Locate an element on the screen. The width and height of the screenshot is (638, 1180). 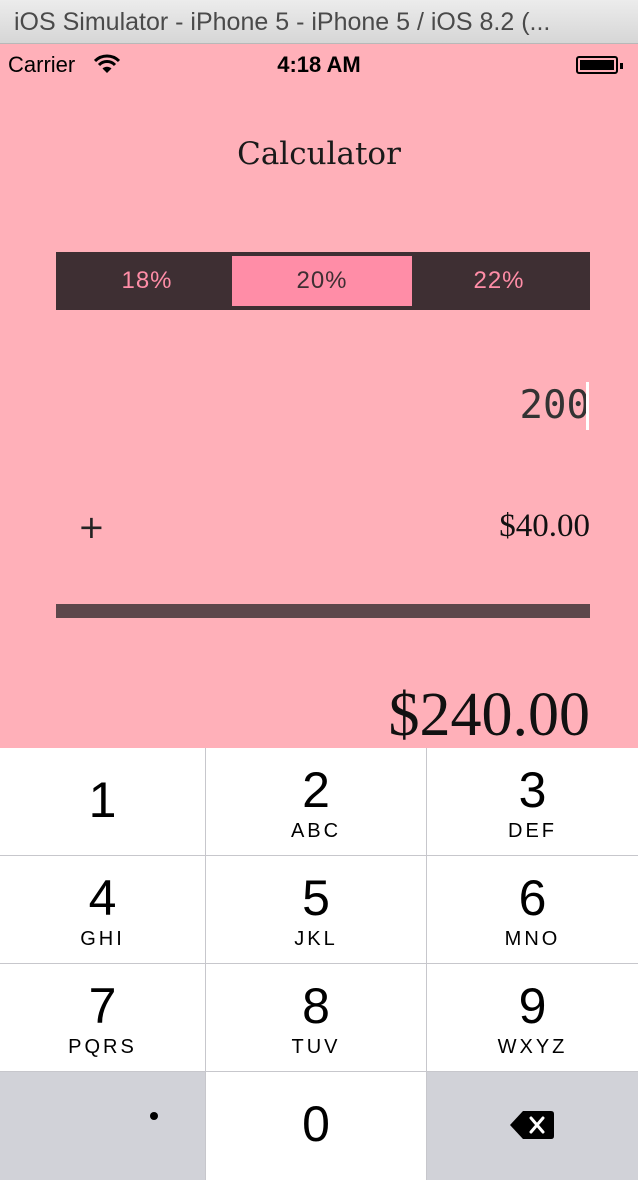
key-letters: PQRS is located at coordinates (102, 1047).